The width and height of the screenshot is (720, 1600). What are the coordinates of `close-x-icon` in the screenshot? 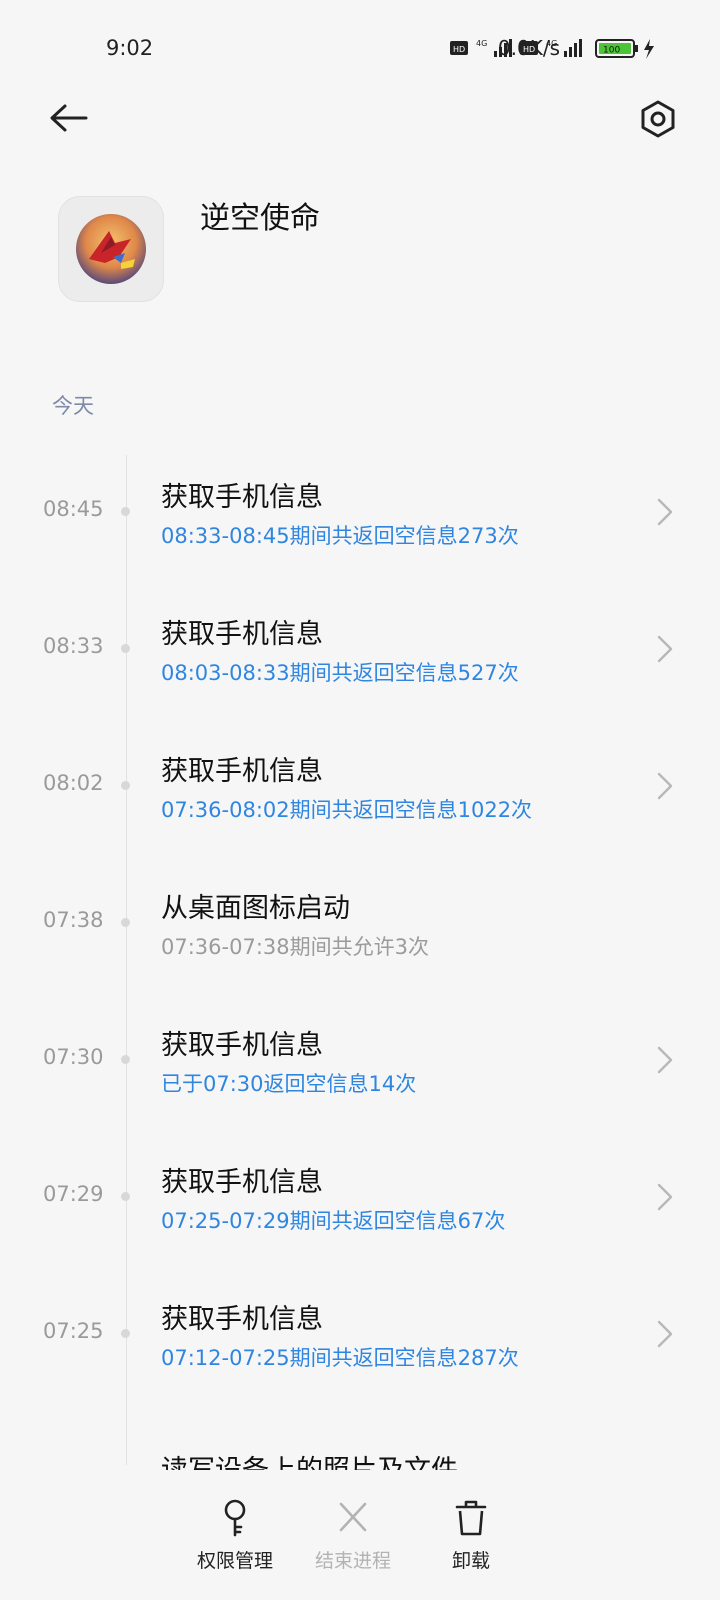 It's located at (353, 1517).